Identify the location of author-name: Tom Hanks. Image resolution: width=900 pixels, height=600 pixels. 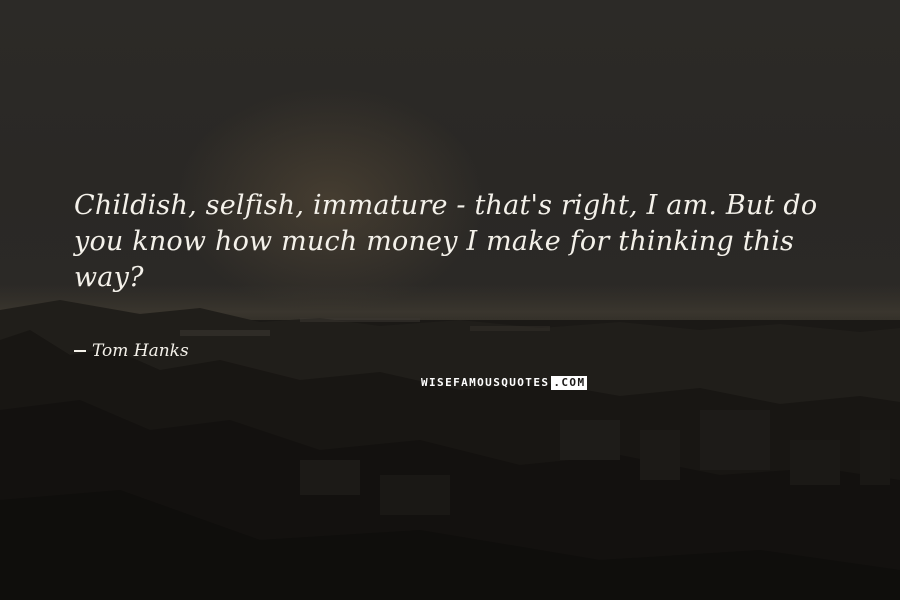
(140, 351).